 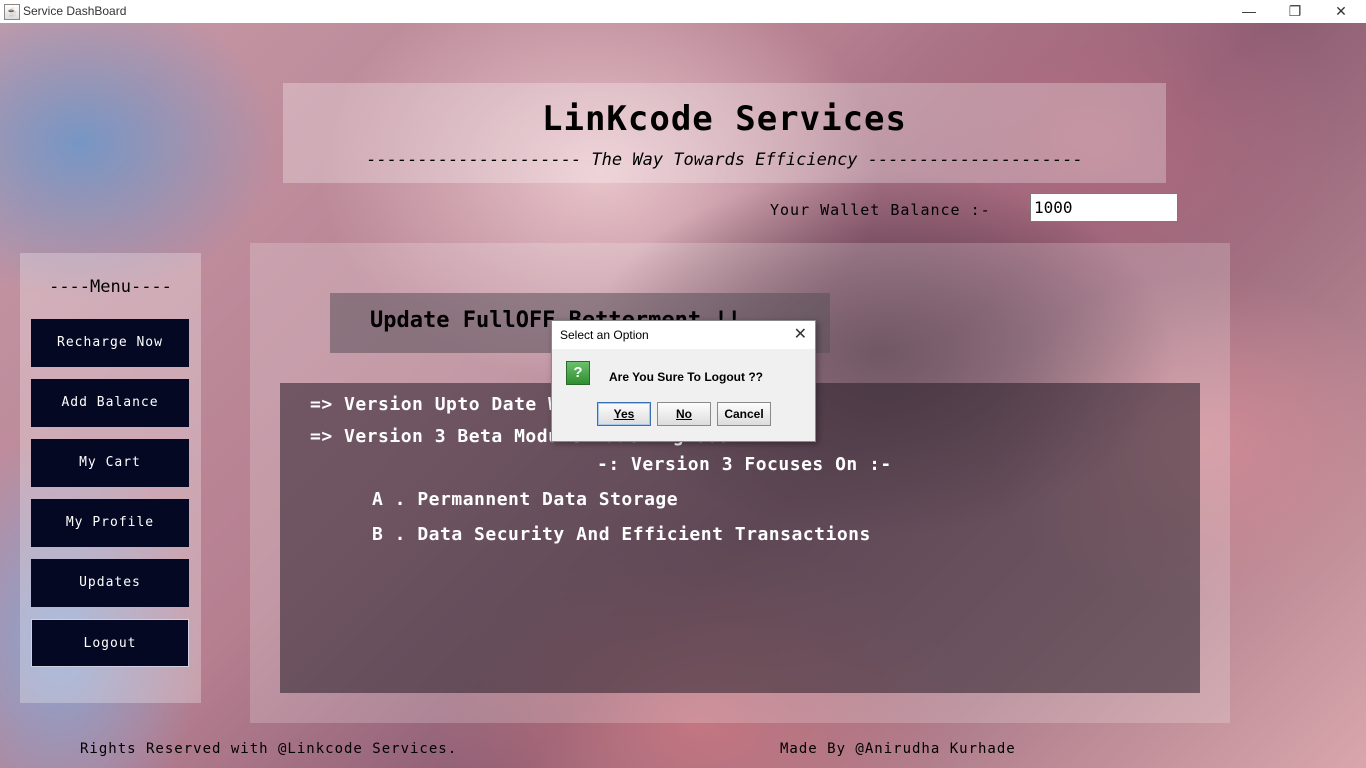 What do you see at coordinates (744, 464) in the screenshot?
I see `content-line-focus-heading: -: Version 3 Focuses On :-` at bounding box center [744, 464].